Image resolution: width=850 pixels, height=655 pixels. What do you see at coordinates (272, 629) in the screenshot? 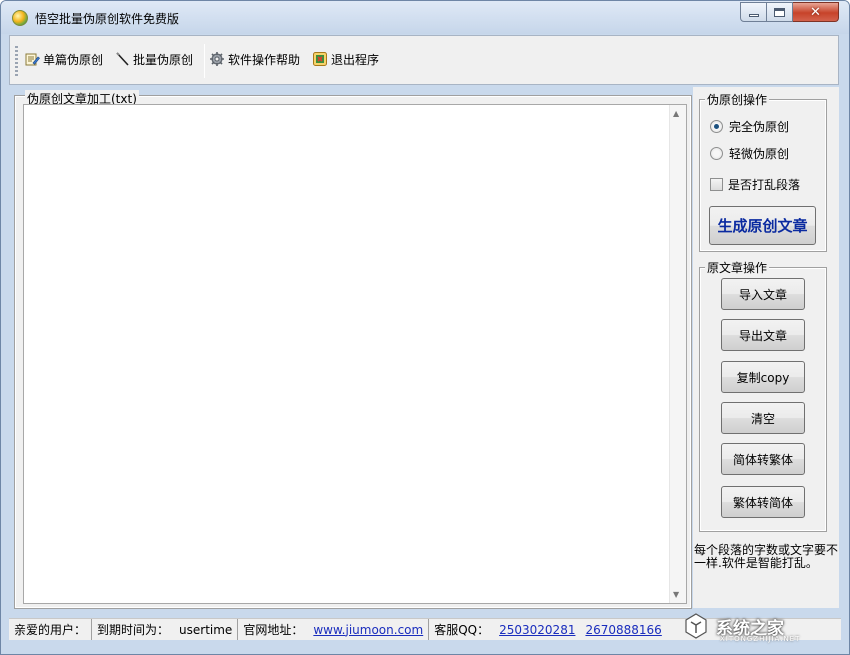
I see `status-site-label: 官网地址：` at bounding box center [272, 629].